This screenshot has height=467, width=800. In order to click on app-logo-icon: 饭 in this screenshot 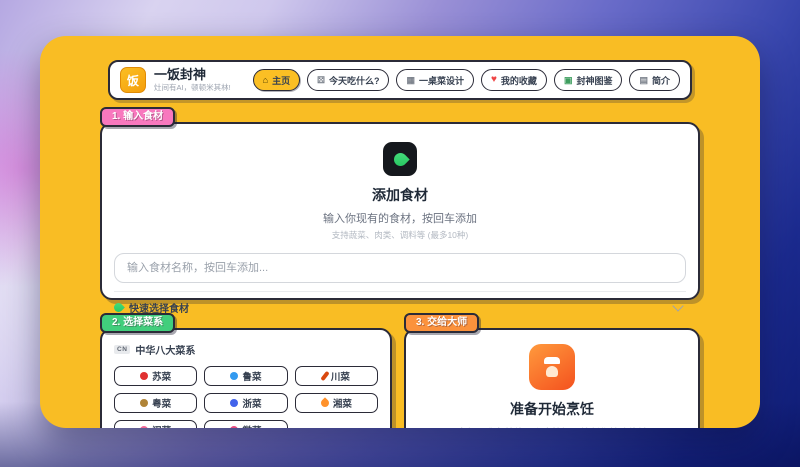, I will do `click(133, 80)`.